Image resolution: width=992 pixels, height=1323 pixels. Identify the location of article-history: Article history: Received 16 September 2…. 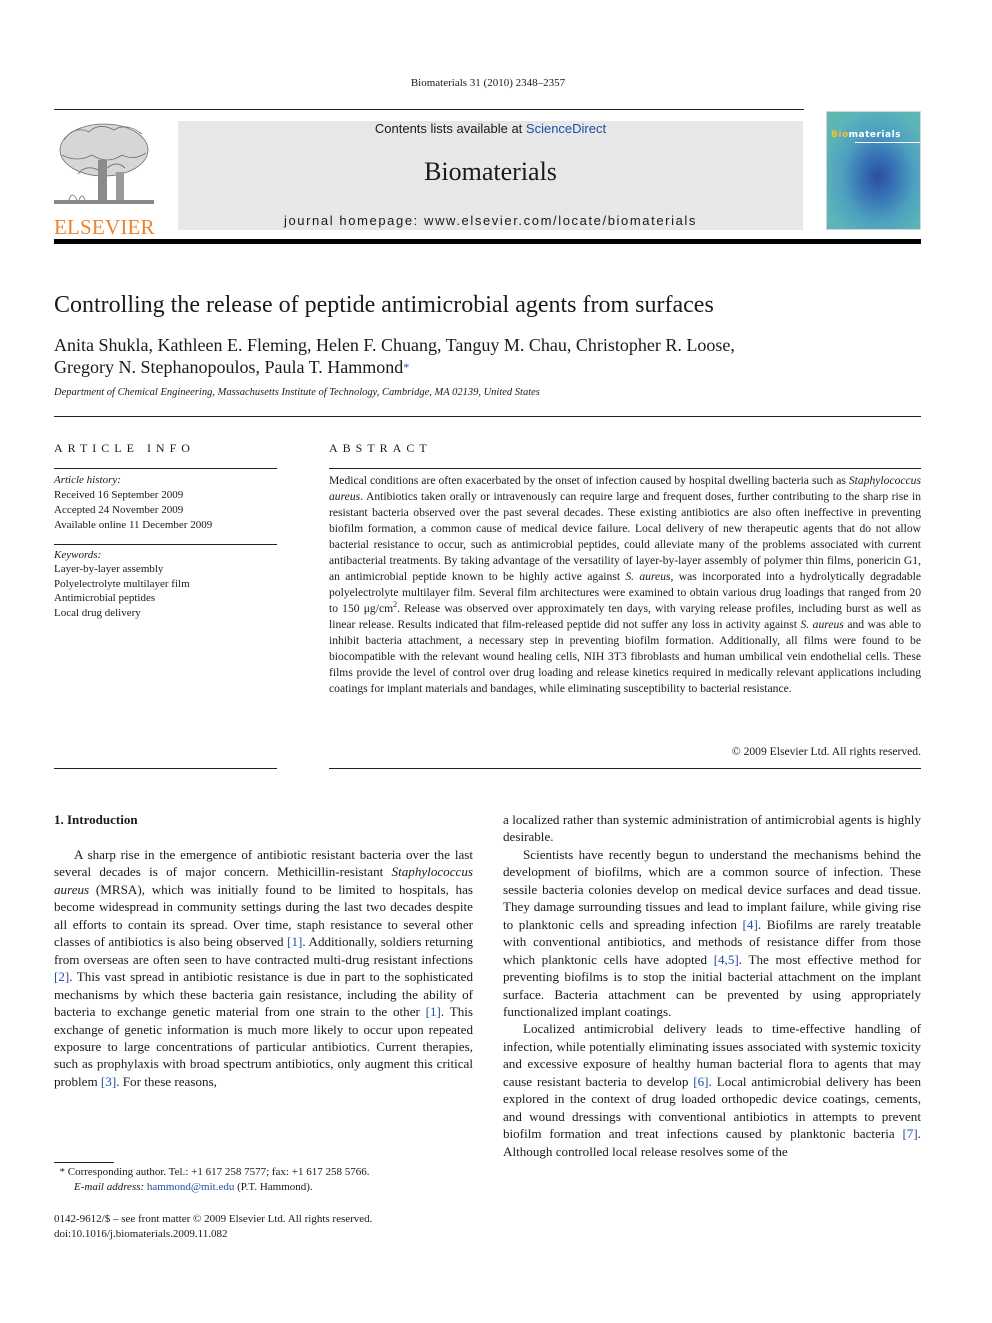
(133, 503).